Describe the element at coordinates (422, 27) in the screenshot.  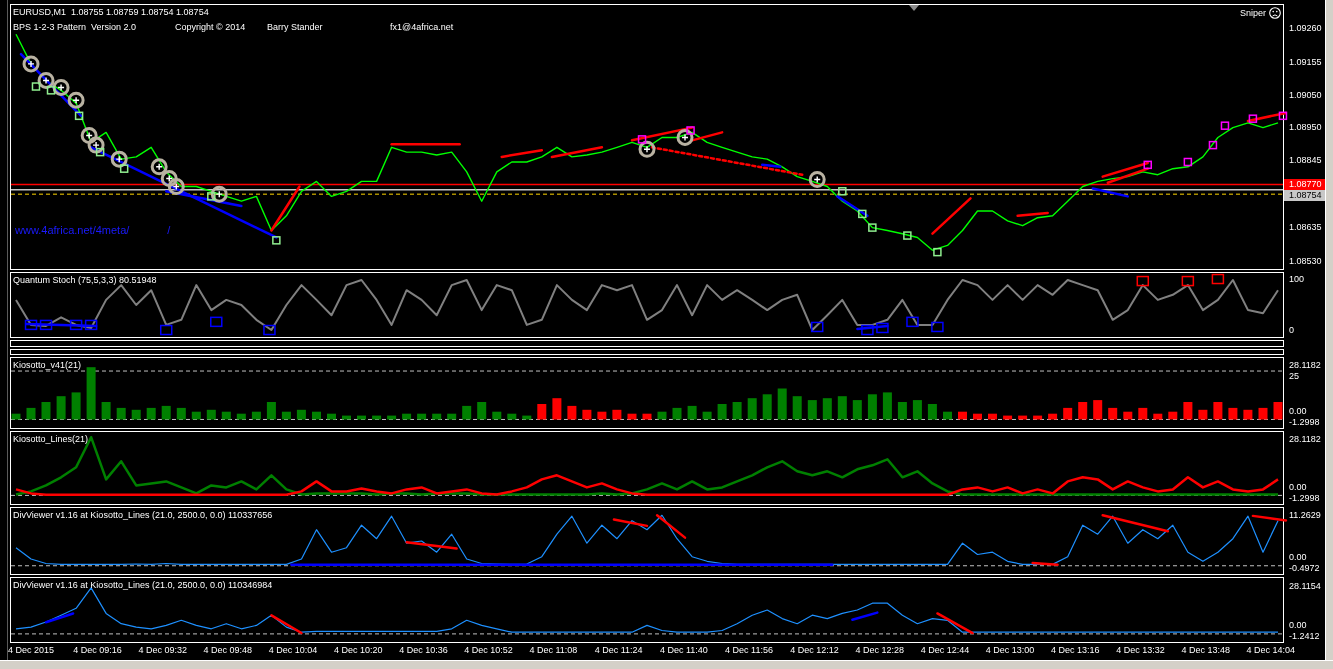
I see `email-text: fx1@4africa.net` at that location.